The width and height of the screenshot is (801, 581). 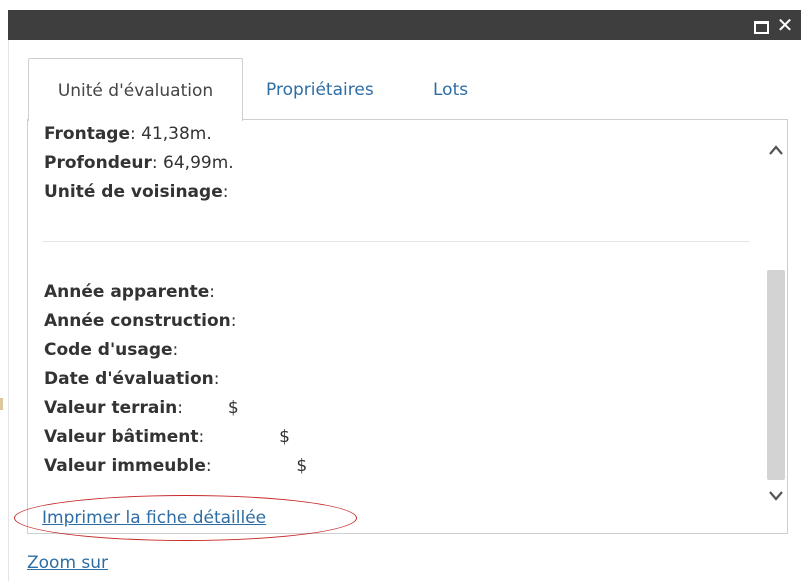 I want to click on scroll-down-button, so click(x=776, y=496).